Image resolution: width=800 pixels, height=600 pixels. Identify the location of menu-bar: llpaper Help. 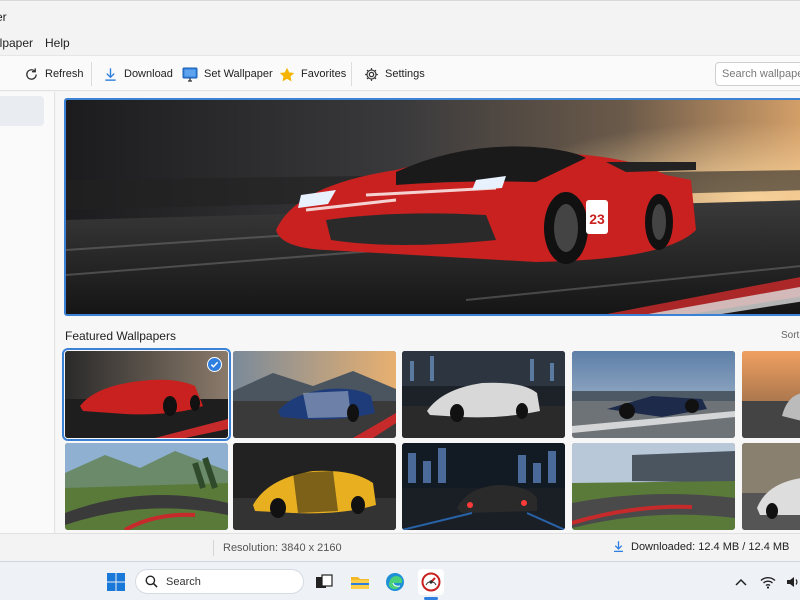
(400, 43).